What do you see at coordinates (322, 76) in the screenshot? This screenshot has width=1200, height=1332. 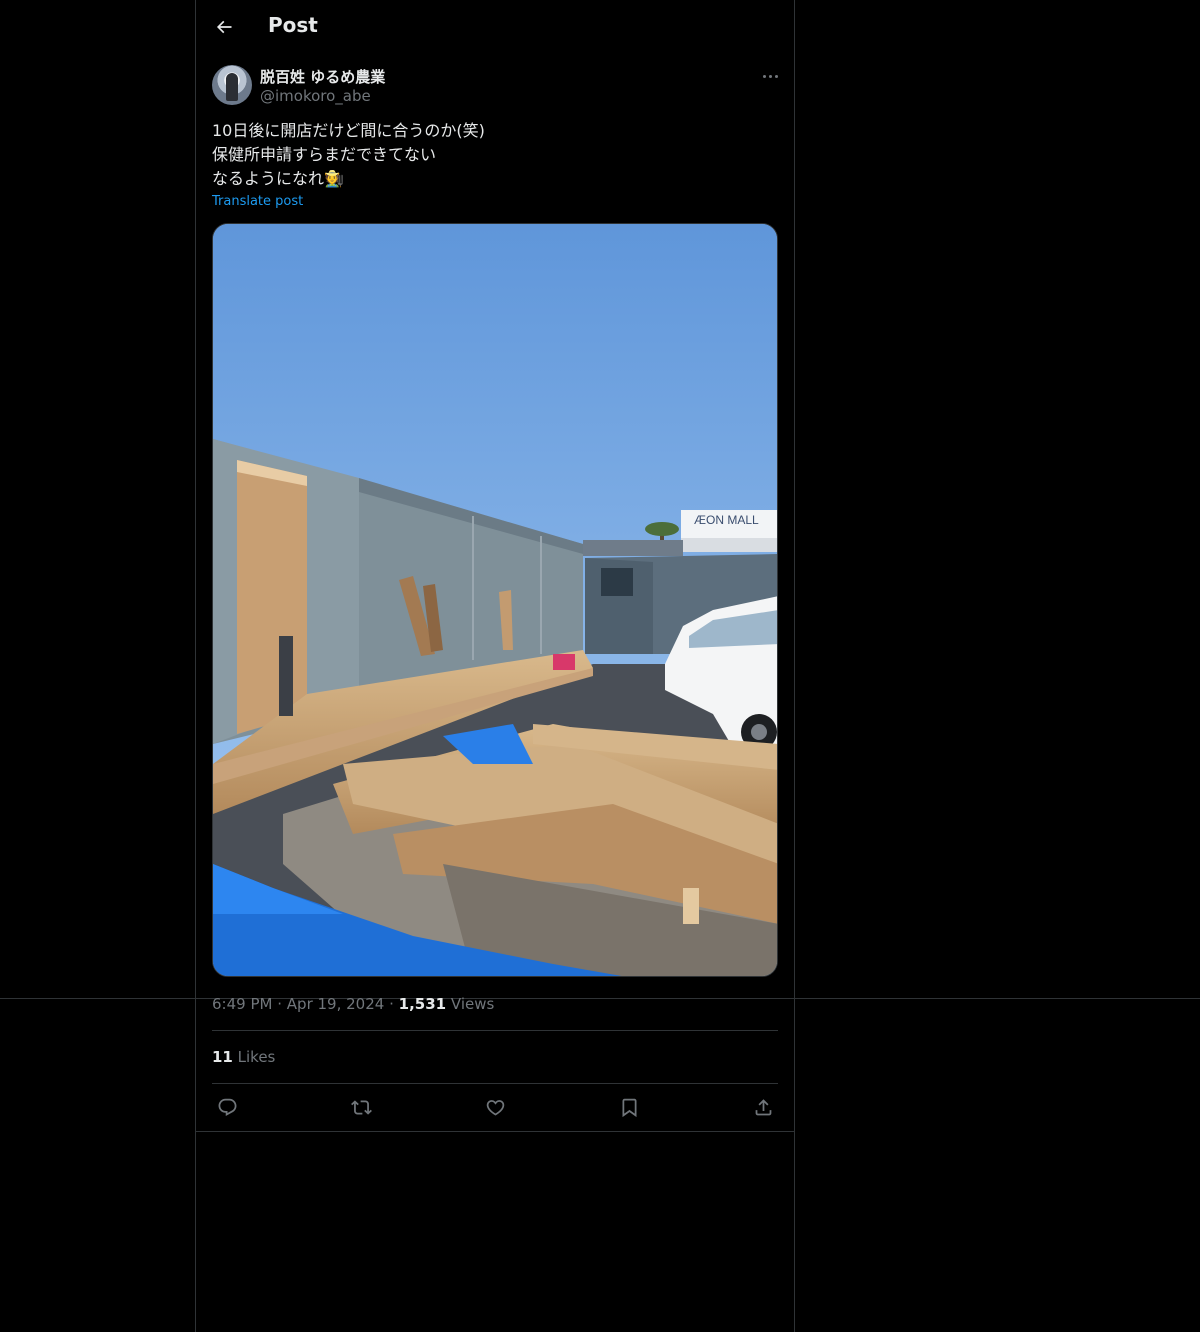 I see `author-display-name: 脱百姓 ゆるめ農業` at bounding box center [322, 76].